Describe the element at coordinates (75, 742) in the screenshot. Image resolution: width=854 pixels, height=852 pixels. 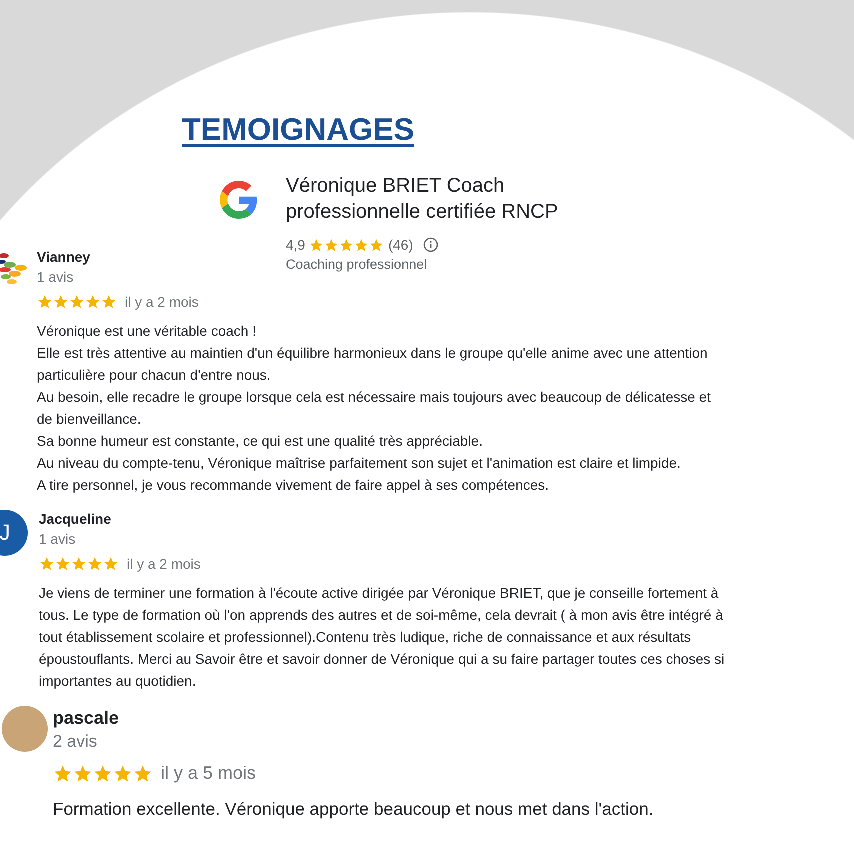
I see `reviewer-review-count: 2 avis` at that location.